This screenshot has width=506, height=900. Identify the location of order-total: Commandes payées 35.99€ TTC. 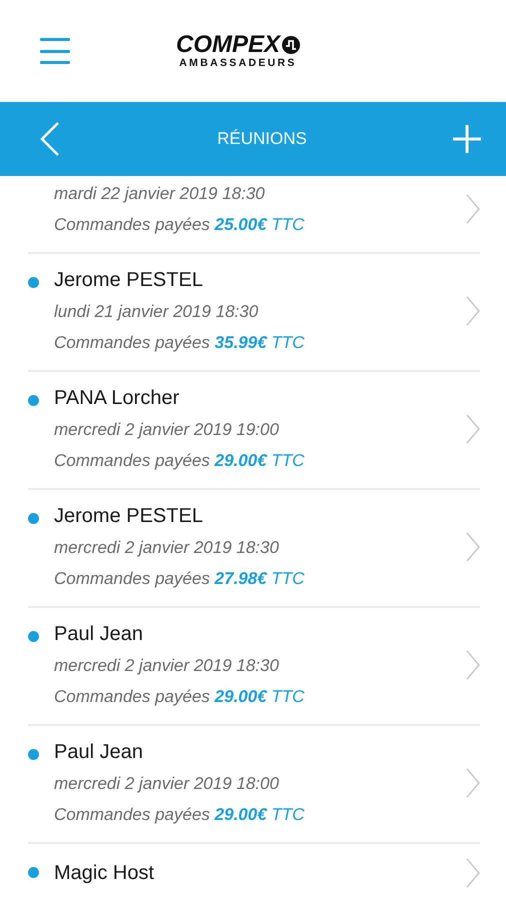
(180, 343).